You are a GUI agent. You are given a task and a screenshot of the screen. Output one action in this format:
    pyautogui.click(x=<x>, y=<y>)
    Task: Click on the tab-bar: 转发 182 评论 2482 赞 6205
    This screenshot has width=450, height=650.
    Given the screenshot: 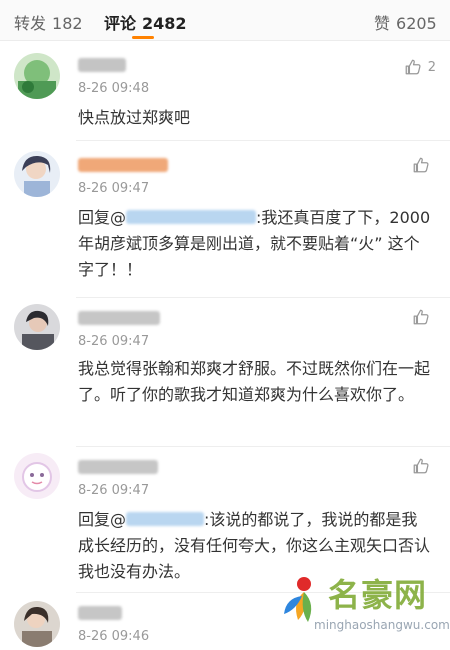 What is the action you would take?
    pyautogui.click(x=225, y=20)
    